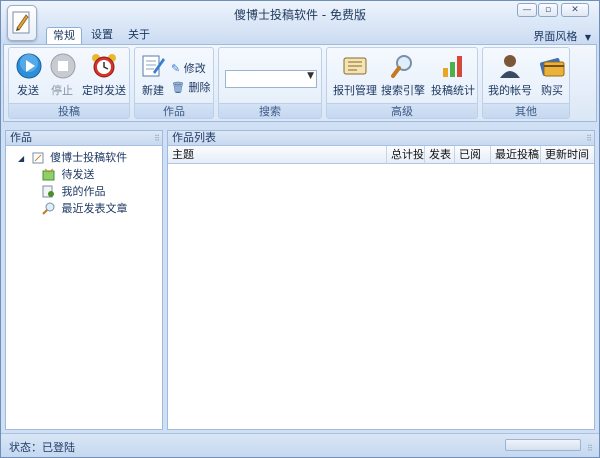 This screenshot has width=600, height=458. I want to click on recent-articles-icon, so click(48, 208).